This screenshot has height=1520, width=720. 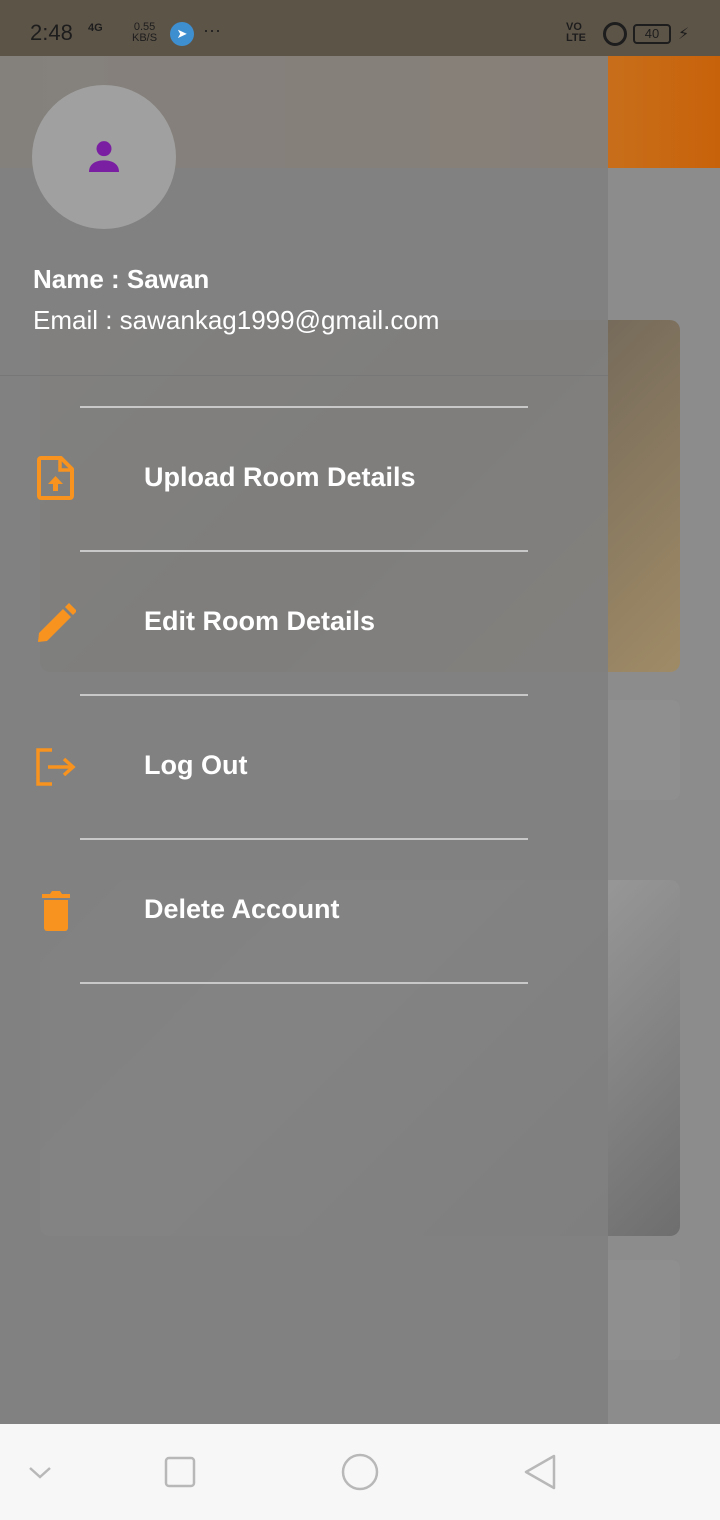 I want to click on pencil-icon, so click(x=57, y=622).